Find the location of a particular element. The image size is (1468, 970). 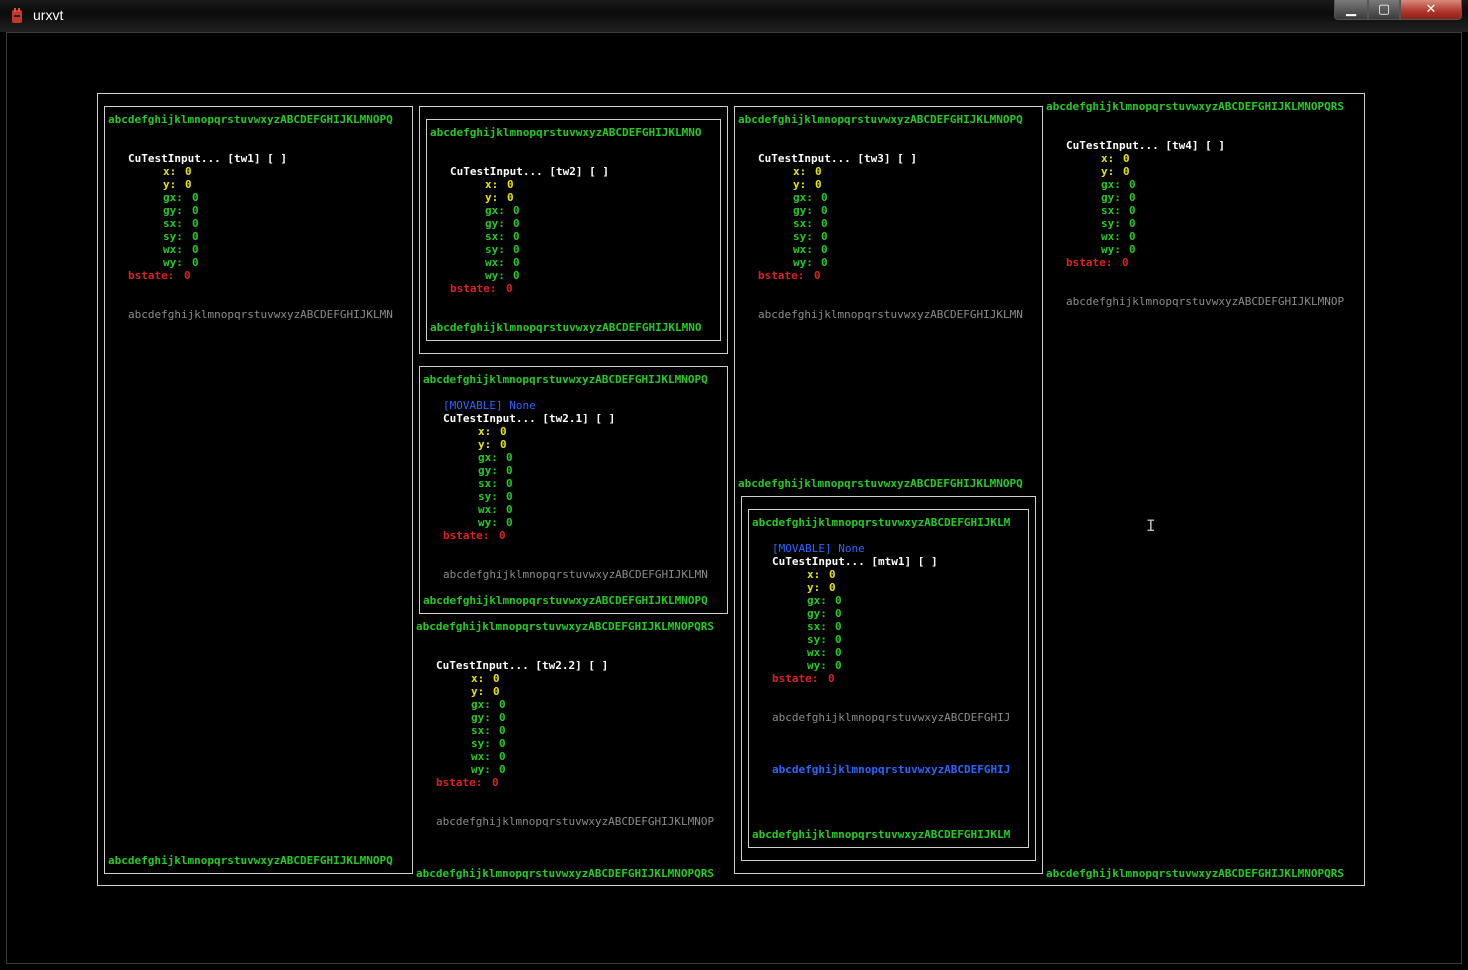

tw22-gx-value: 0 is located at coordinates (502, 704).